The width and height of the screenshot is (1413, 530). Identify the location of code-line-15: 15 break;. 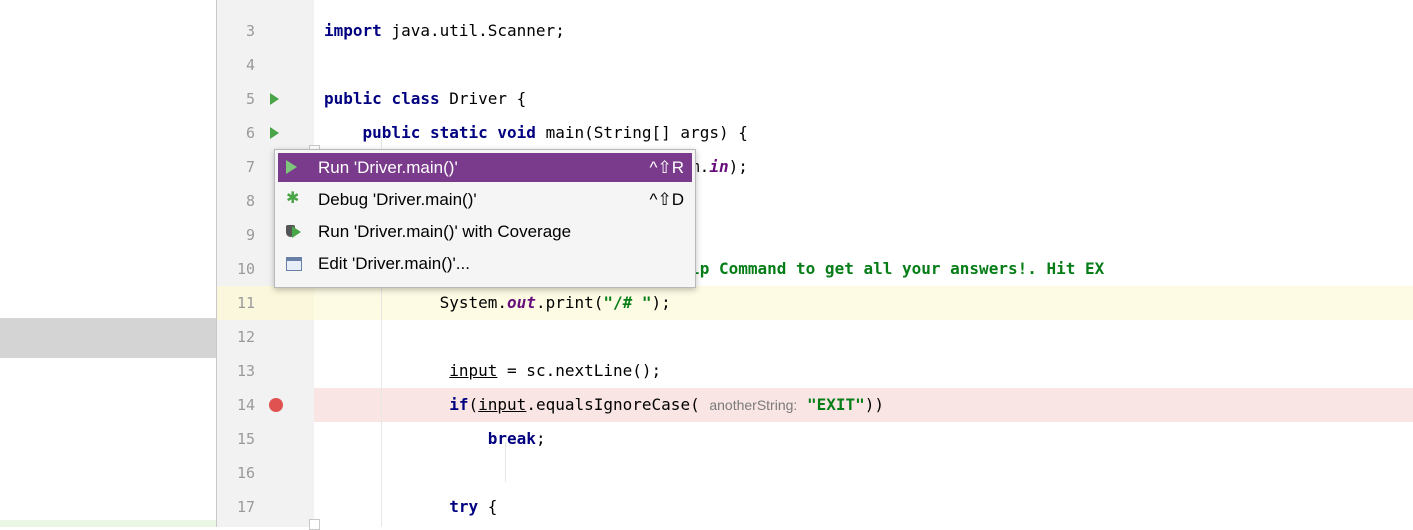
(815, 439).